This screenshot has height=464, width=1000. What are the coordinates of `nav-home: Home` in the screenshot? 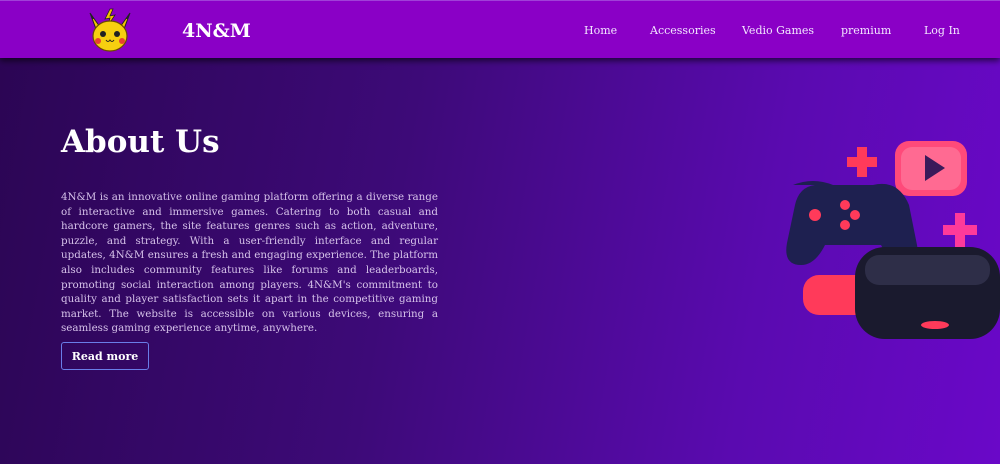 It's located at (600, 30).